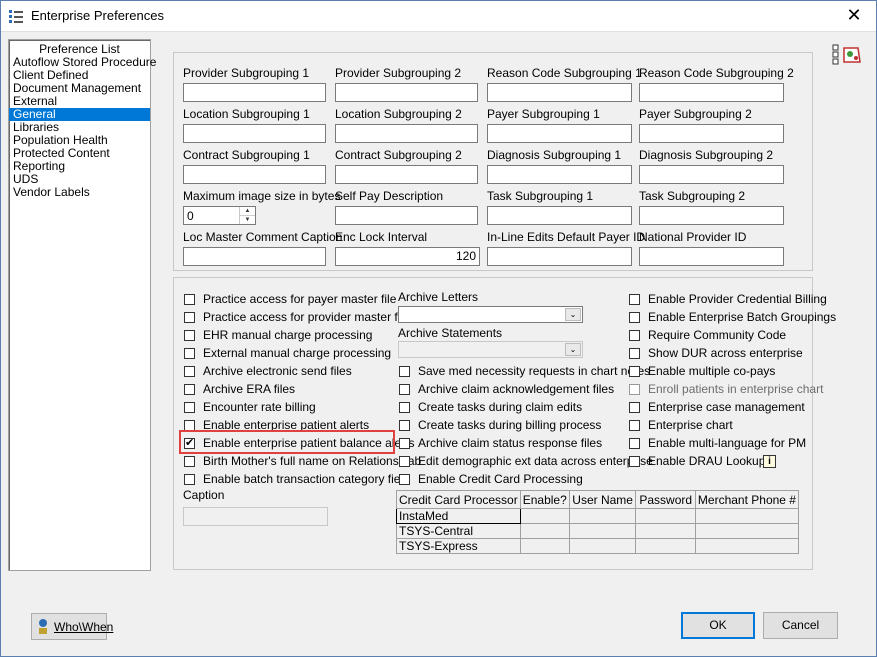  I want to click on payer-subgrouping-1-field, so click(559, 133).